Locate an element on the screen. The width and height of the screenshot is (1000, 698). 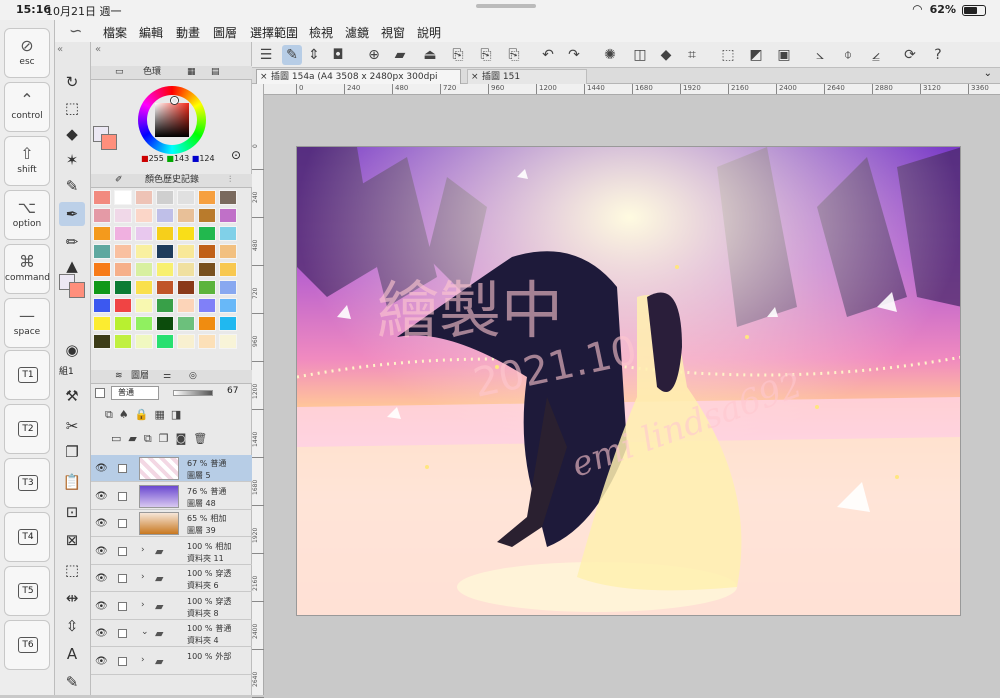
fill-bucket-icon: ◆ is located at coordinates (72, 134).